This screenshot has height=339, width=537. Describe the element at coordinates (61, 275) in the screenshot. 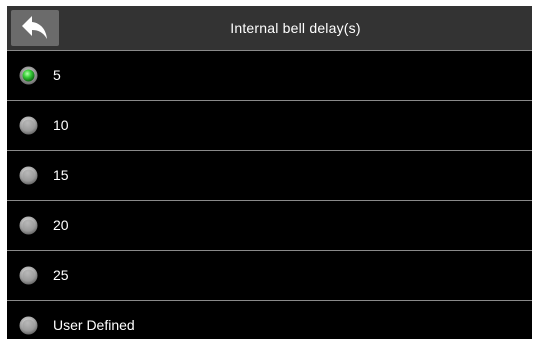

I see `option-label: 25` at that location.